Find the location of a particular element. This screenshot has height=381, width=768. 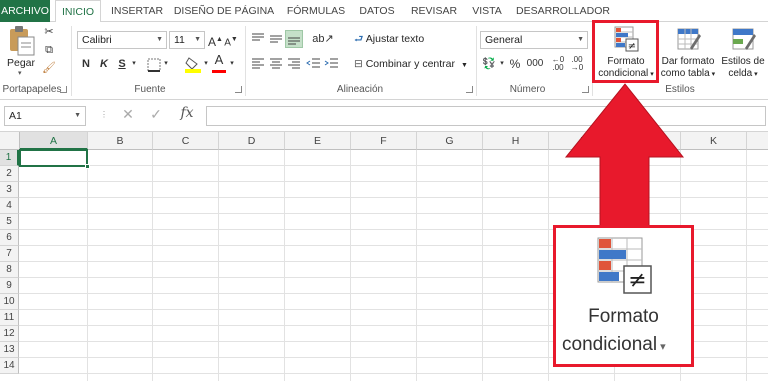

zoom-label-line2: condicional ▾ is located at coordinates (627, 345).